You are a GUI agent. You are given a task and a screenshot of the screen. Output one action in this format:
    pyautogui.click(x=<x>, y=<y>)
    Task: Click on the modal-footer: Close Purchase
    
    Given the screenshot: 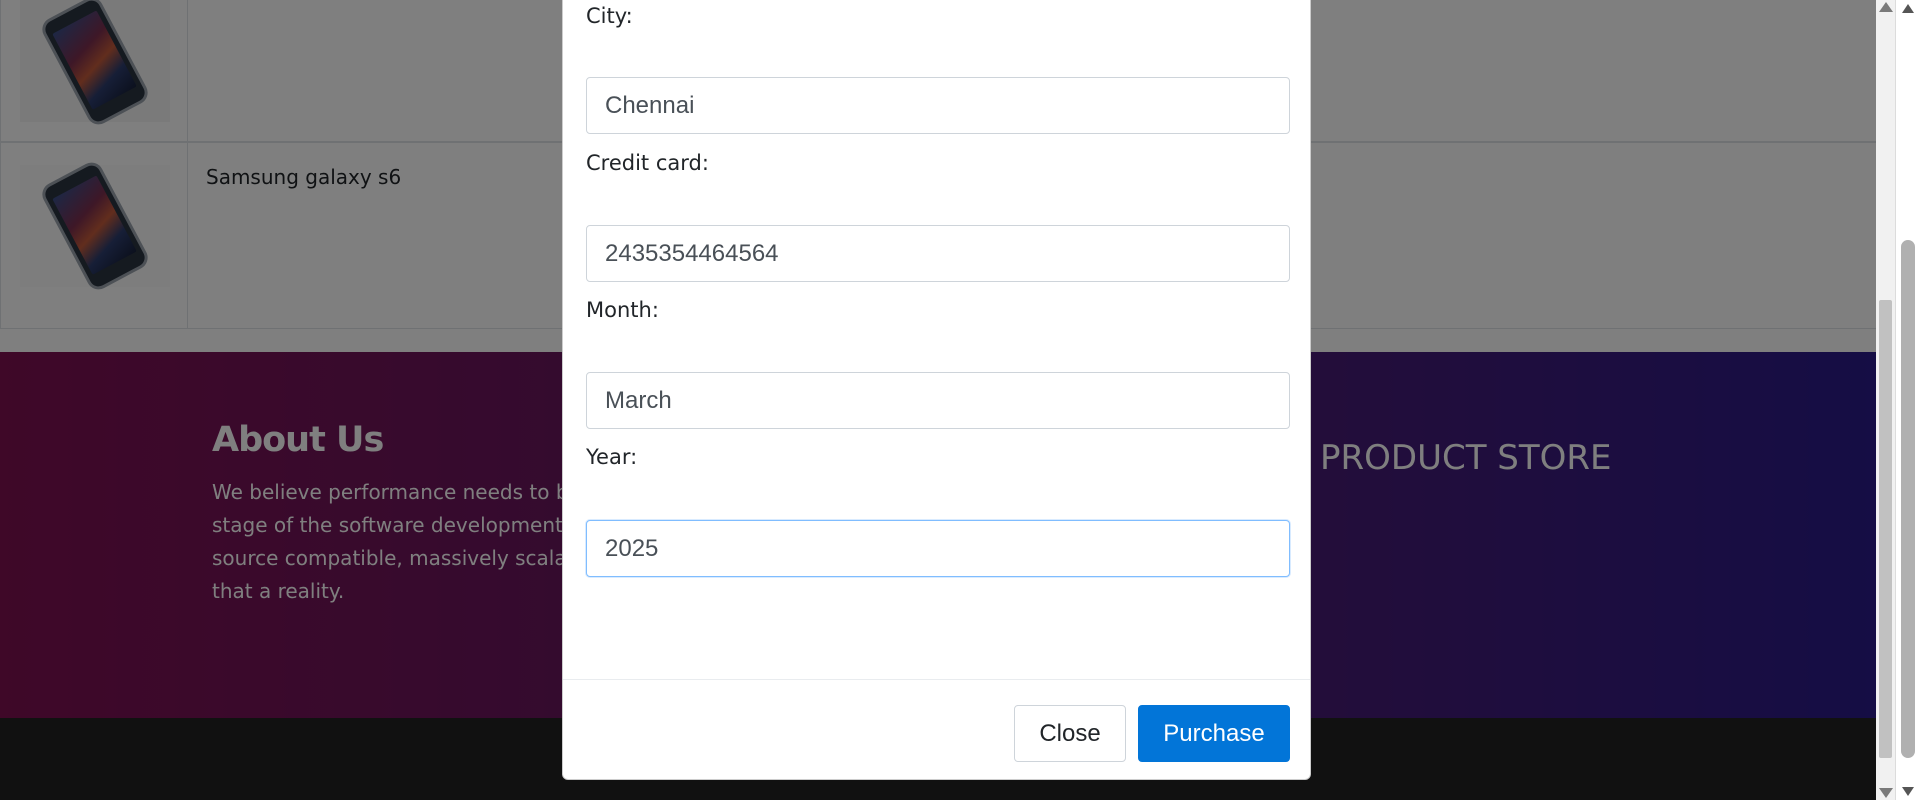 What is the action you would take?
    pyautogui.click(x=936, y=729)
    